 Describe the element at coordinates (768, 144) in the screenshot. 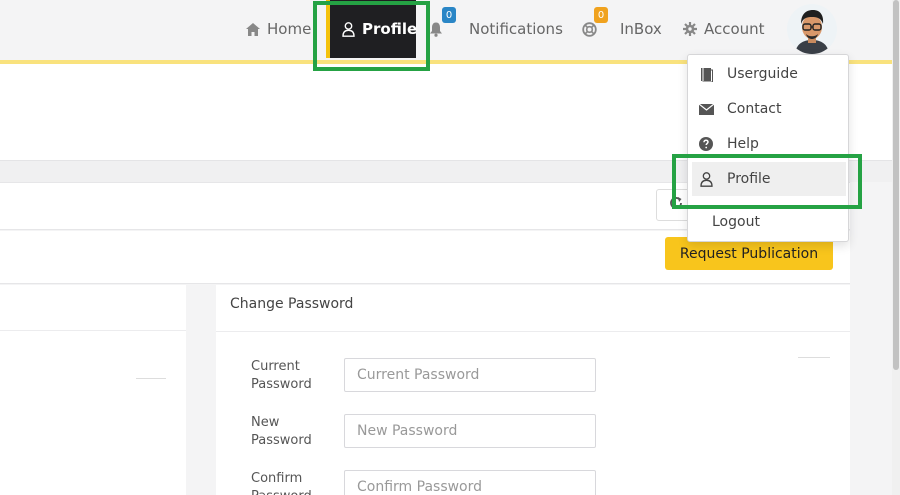

I see `menu-item-help: Help` at that location.